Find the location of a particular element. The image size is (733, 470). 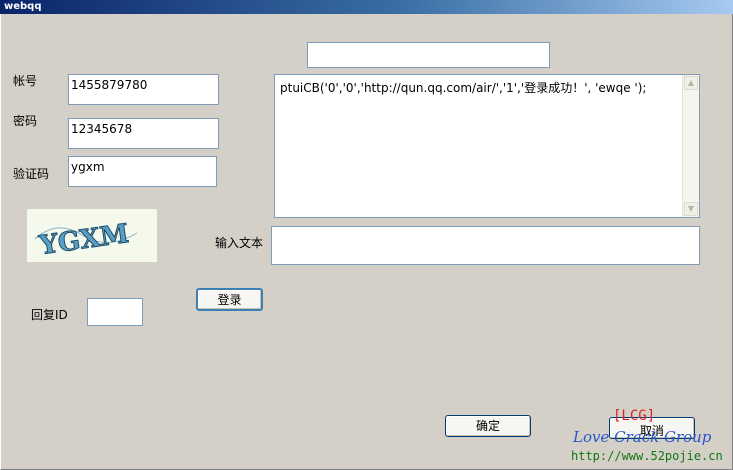

watermark-tag: [LCG] is located at coordinates (634, 416).